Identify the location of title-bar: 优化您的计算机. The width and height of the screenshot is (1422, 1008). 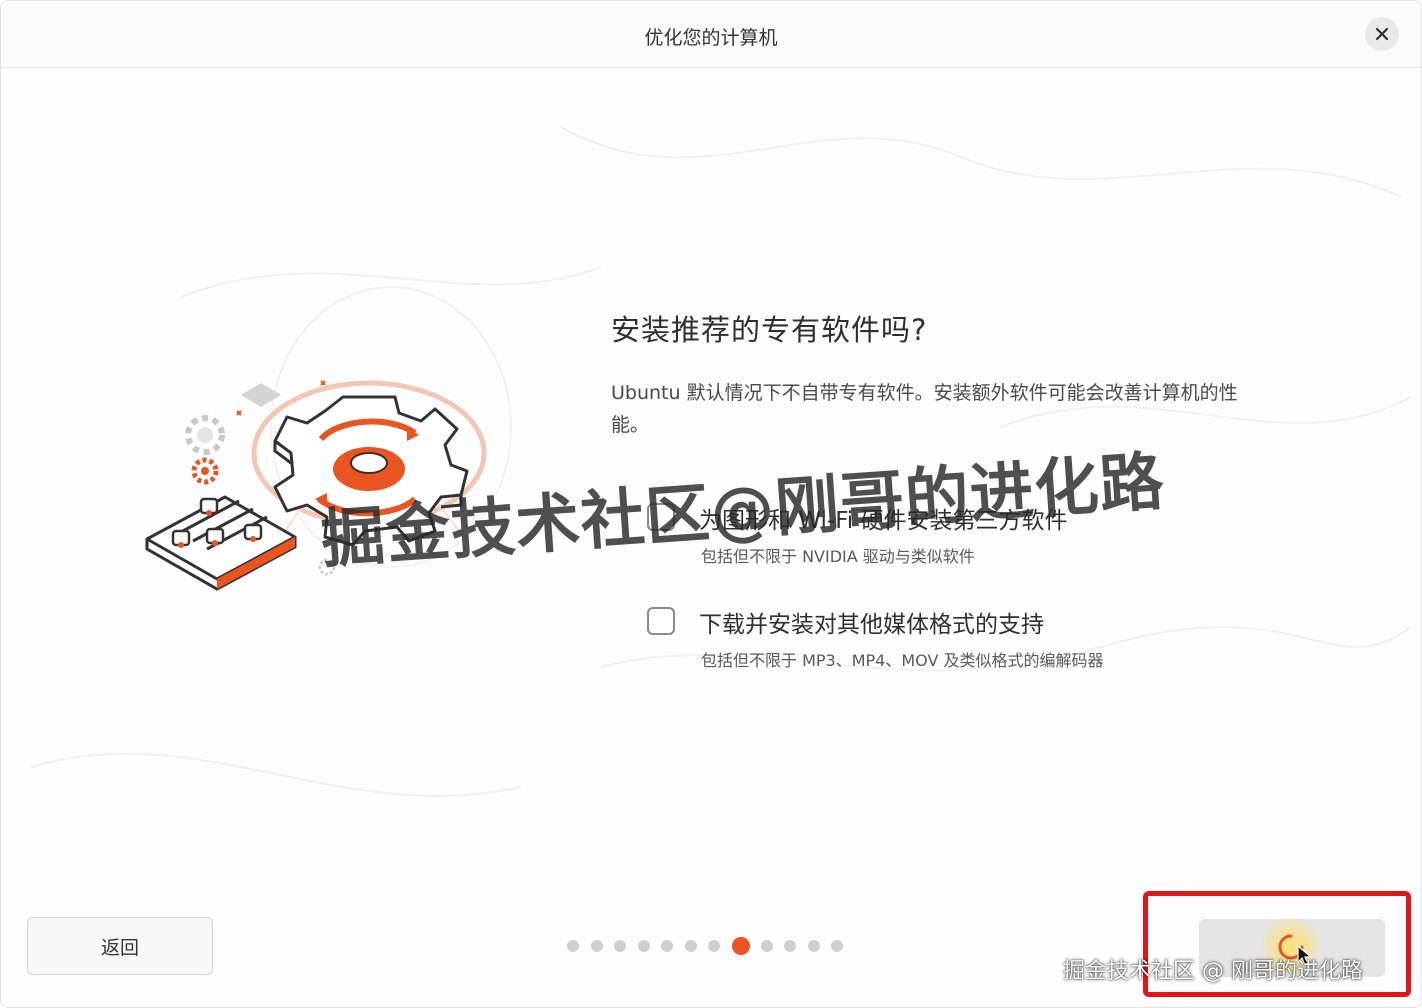
(711, 34).